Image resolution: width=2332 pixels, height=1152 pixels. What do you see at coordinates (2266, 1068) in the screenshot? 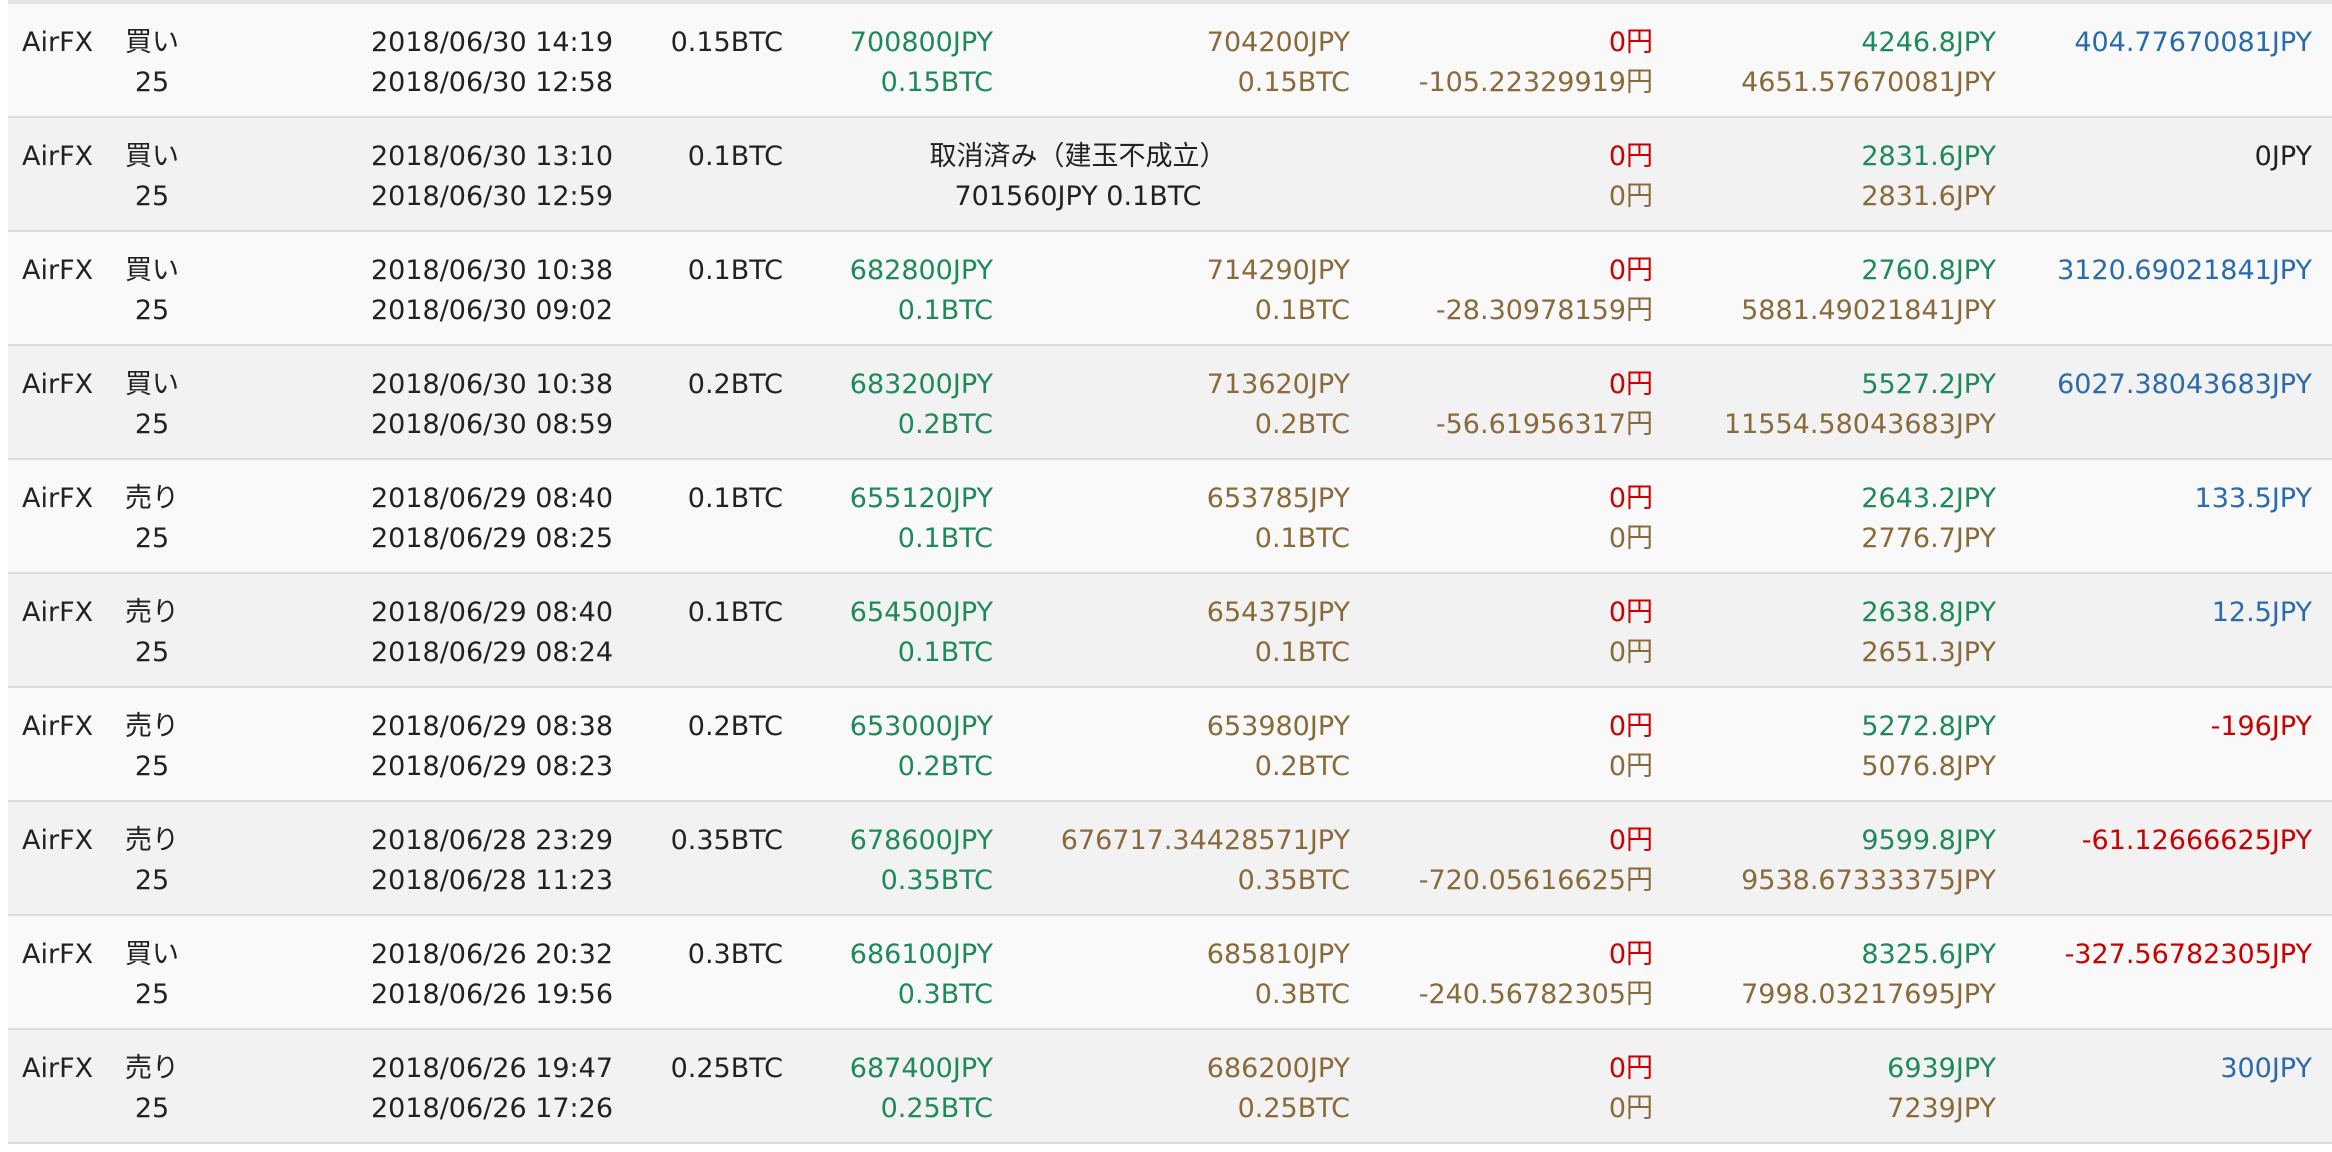
I see `profit: 300JPY` at bounding box center [2266, 1068].